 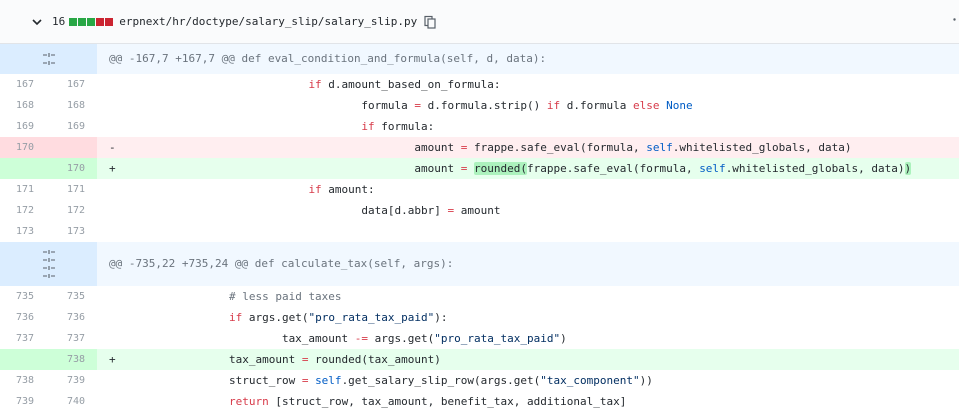 I want to click on old-line-number: 167, so click(x=23, y=84).